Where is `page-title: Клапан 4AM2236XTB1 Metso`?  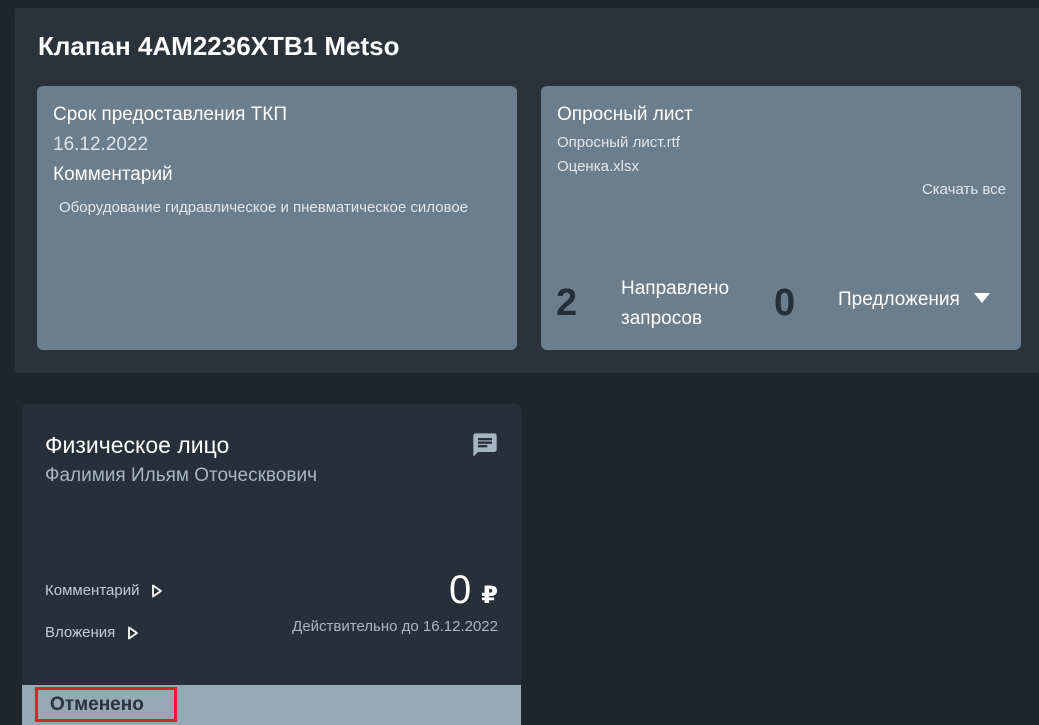 page-title: Клапан 4AM2236XTB1 Metso is located at coordinates (219, 46).